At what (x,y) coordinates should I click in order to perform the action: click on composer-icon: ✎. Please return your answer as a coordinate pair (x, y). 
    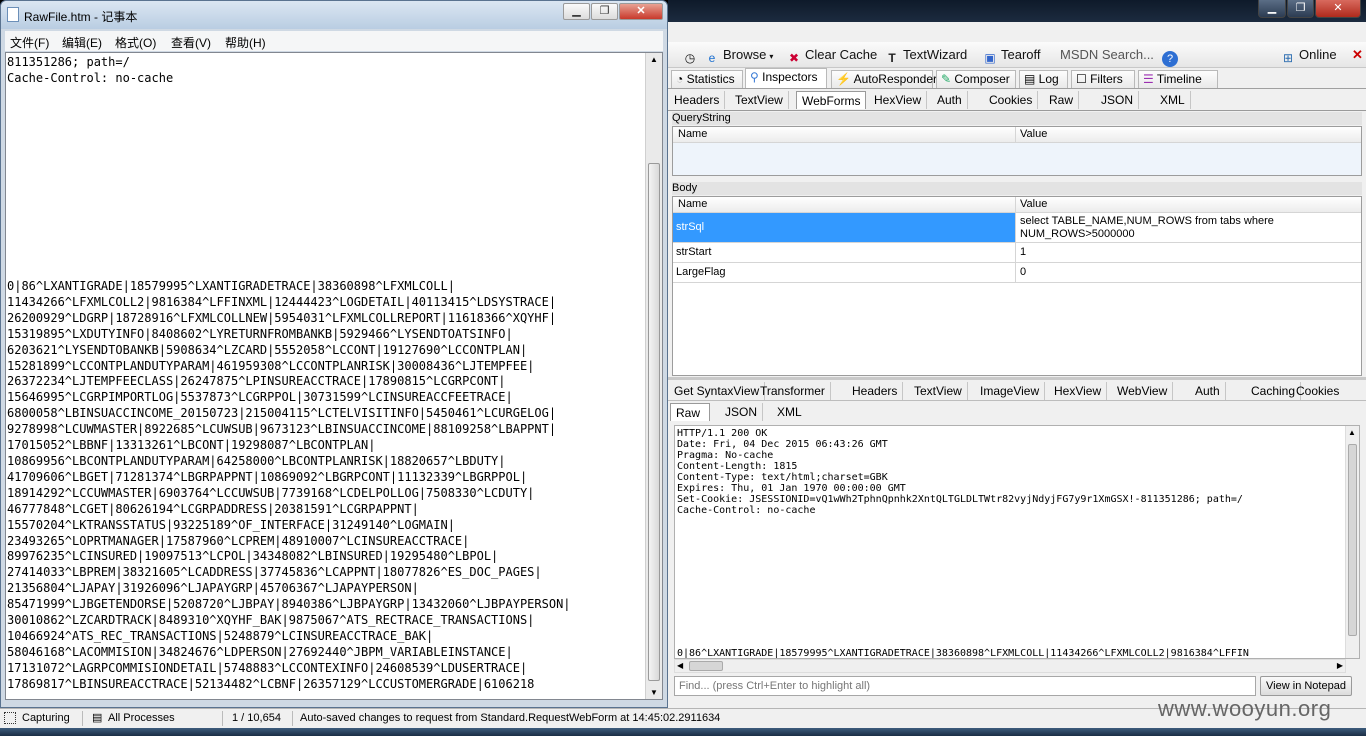
    Looking at the image, I should click on (948, 79).